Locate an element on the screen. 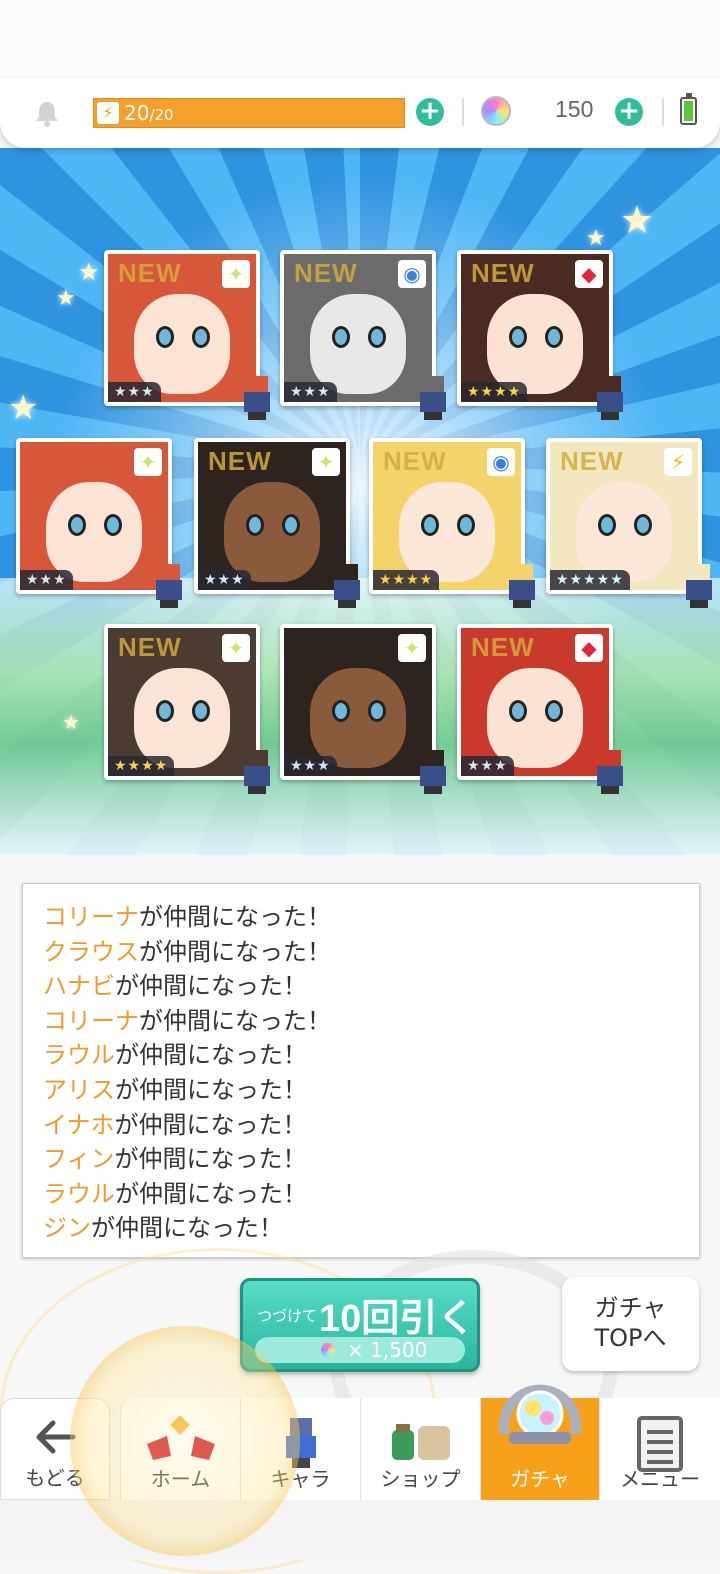 This screenshot has width=720, height=1574. character-name: フィン is located at coordinates (79, 1159).